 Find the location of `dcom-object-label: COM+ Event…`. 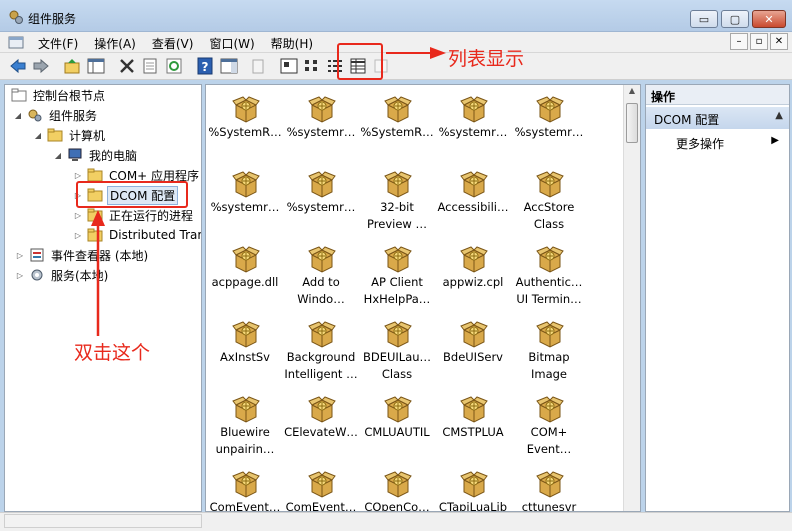

dcom-object-label: COM+ Event… is located at coordinates (549, 440).